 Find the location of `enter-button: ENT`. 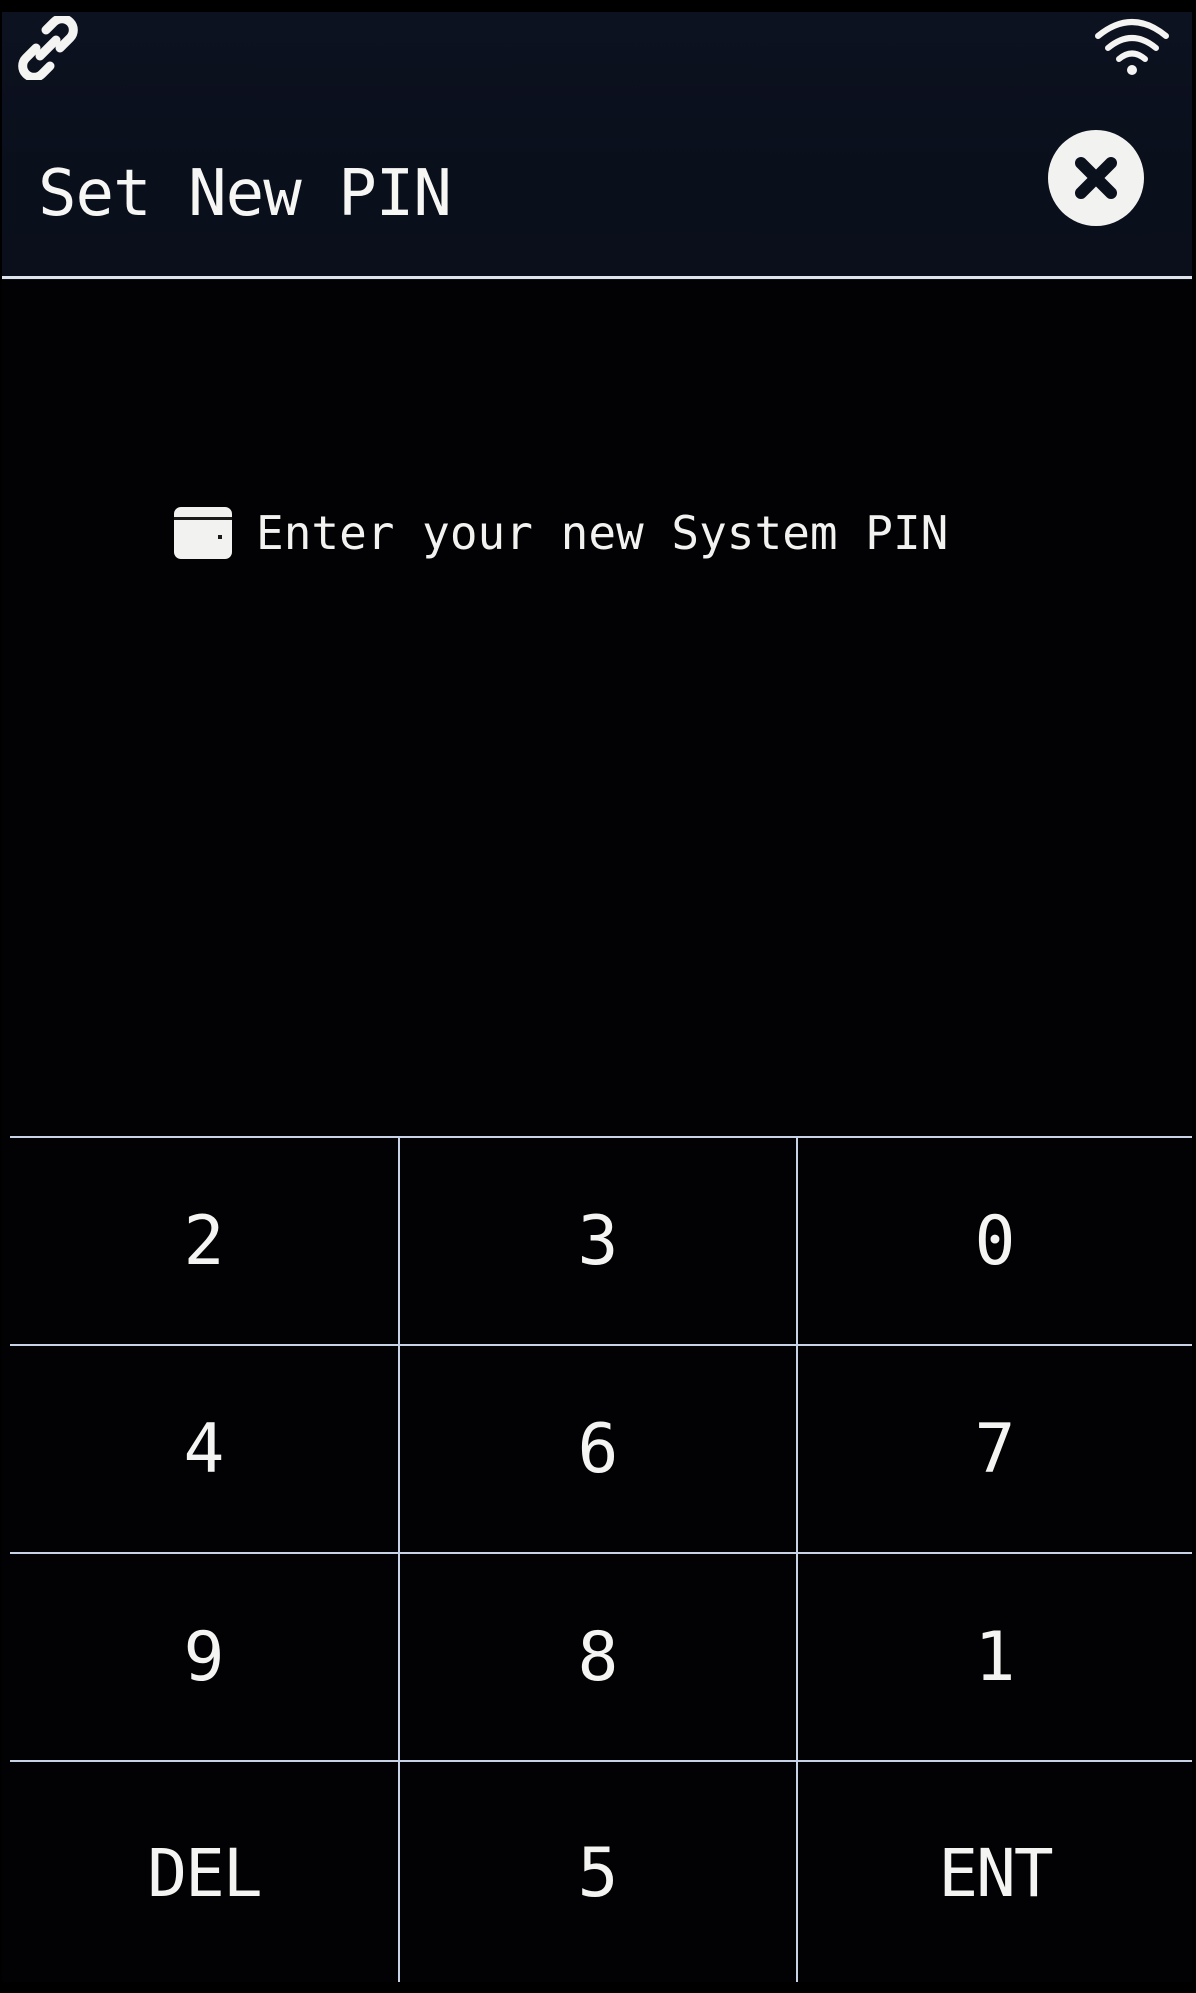

enter-button: ENT is located at coordinates (995, 1872).